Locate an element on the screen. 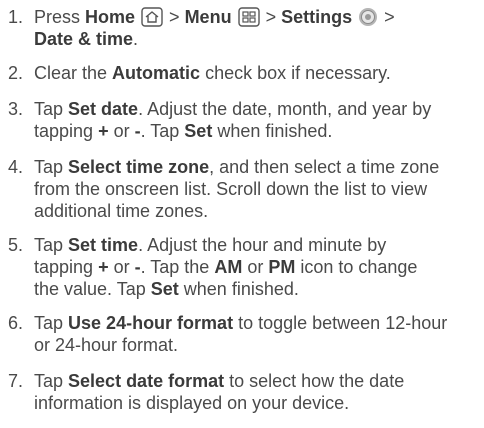 The height and width of the screenshot is (428, 484). step-number: 3. is located at coordinates (16, 109).